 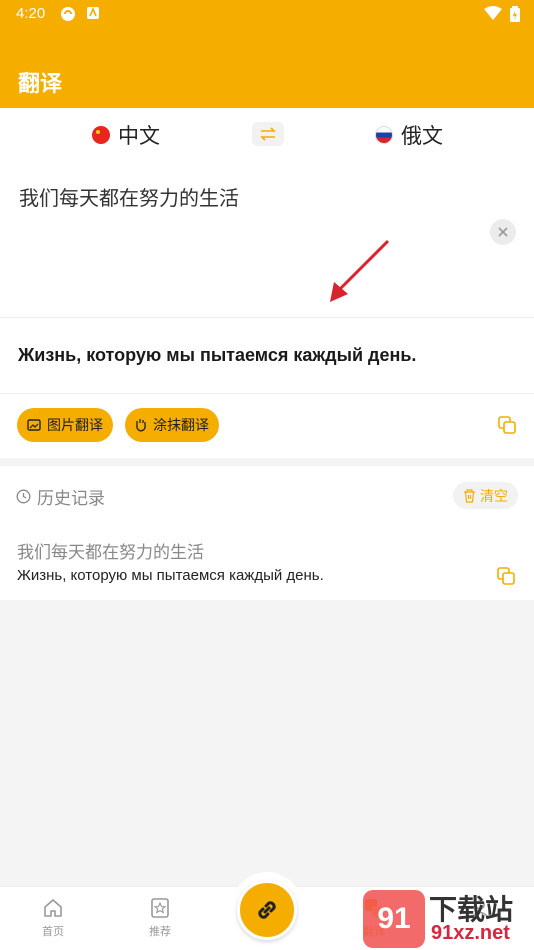 I want to click on wifi-icon, so click(x=493, y=13).